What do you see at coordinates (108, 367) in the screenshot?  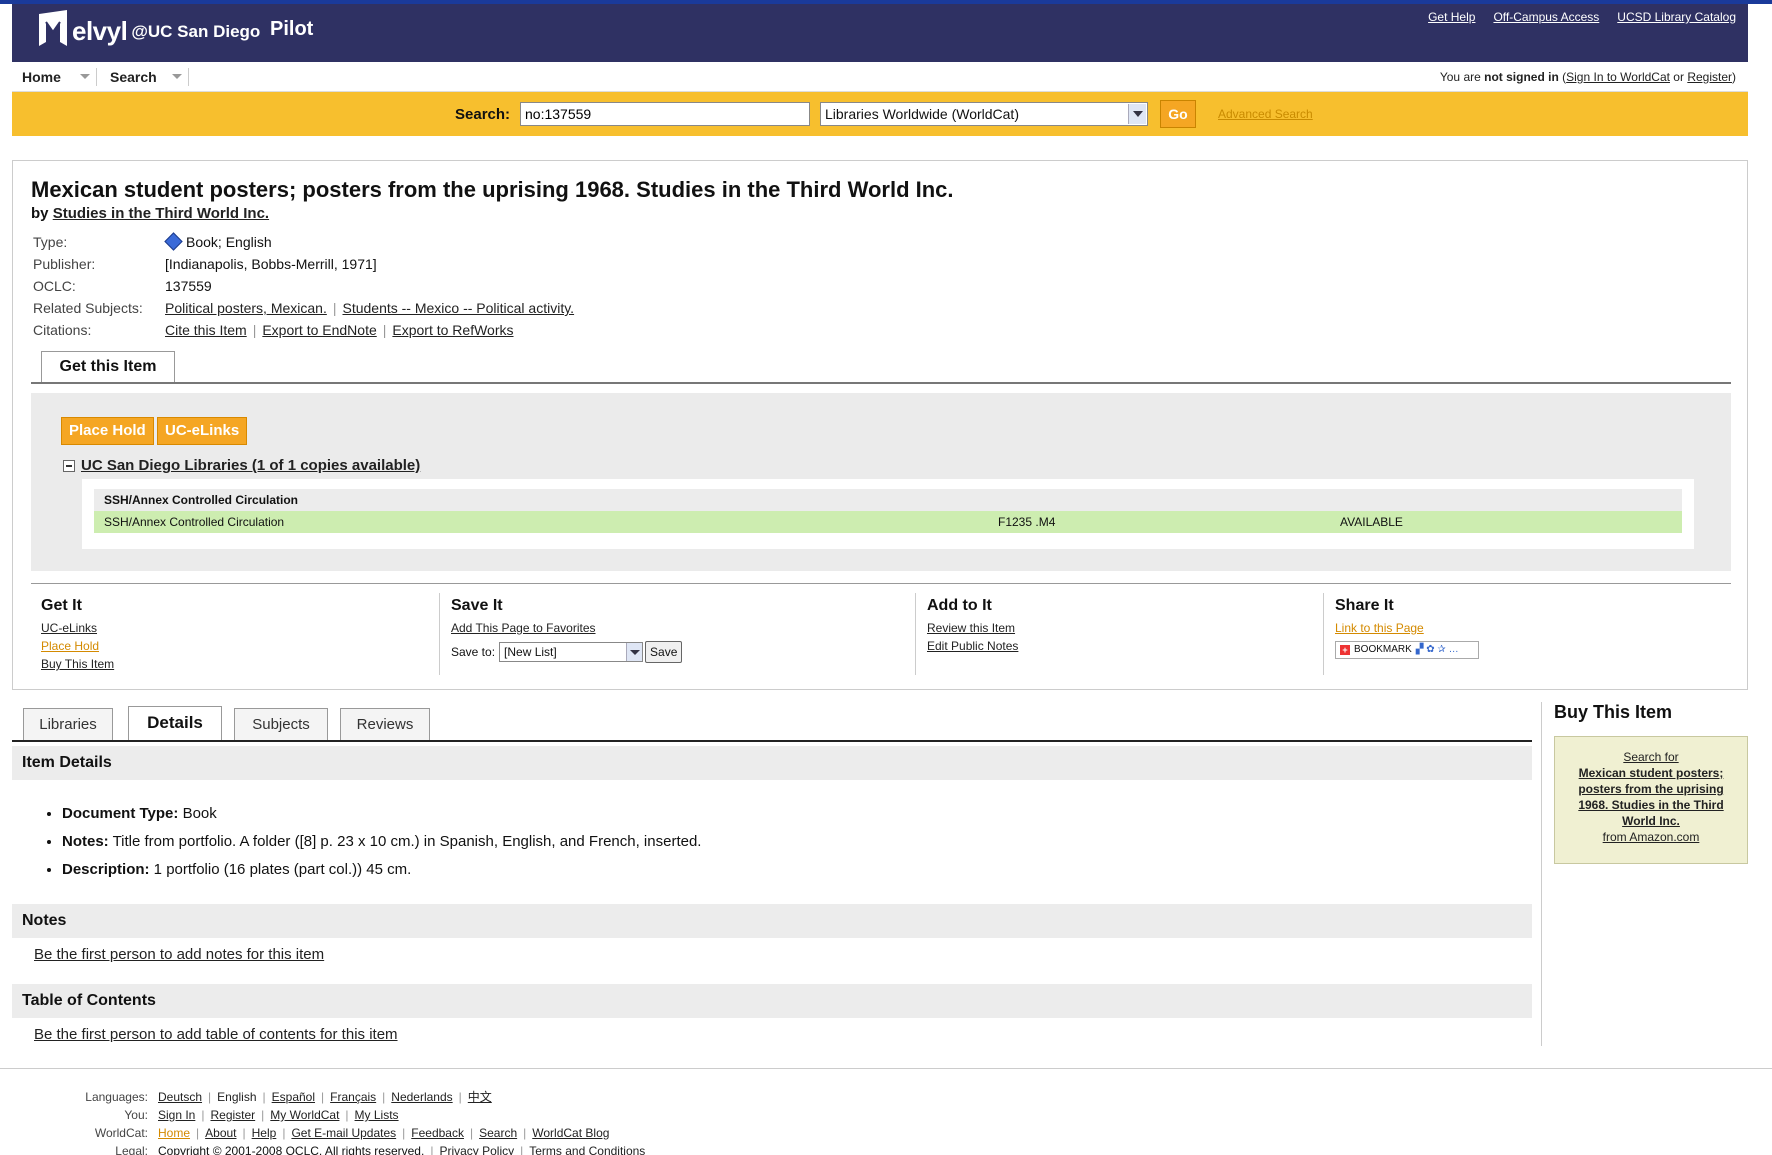 I see `tab-get-this-item: Get this Item` at bounding box center [108, 367].